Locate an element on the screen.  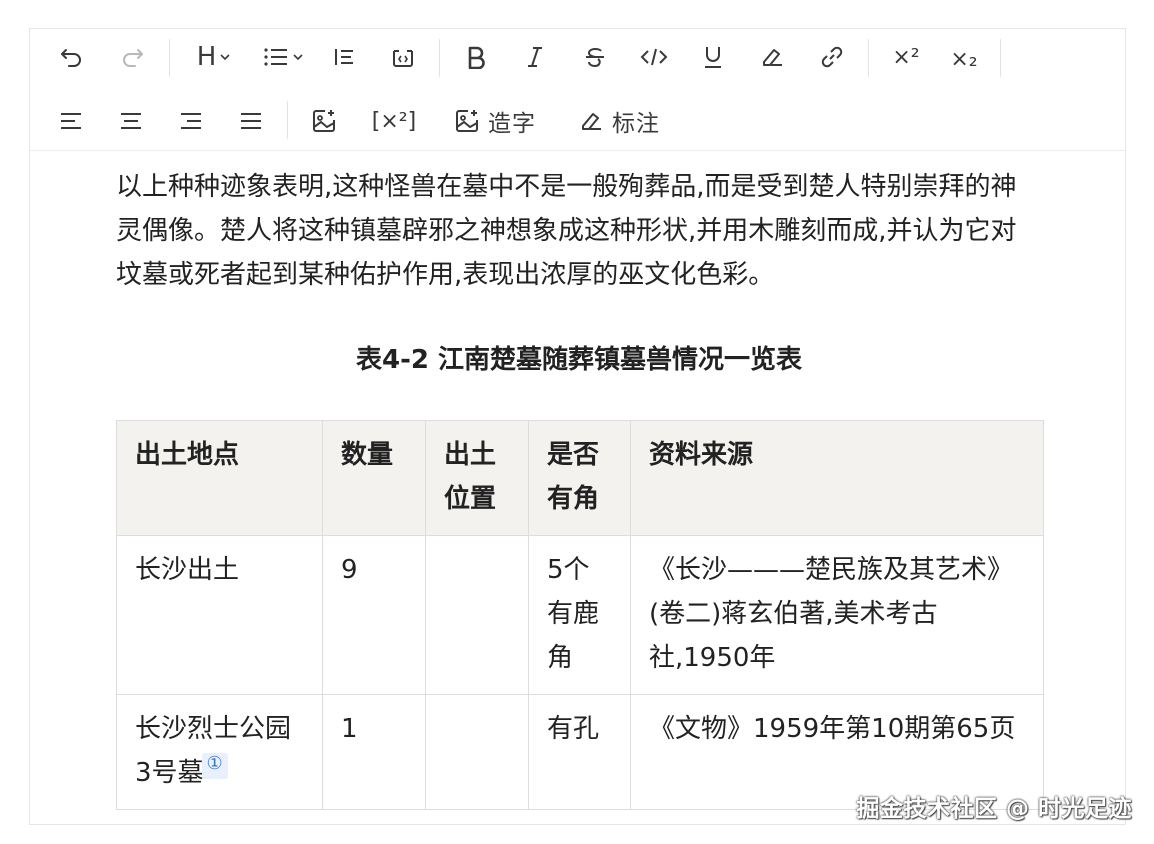
redo-icon is located at coordinates (133, 58).